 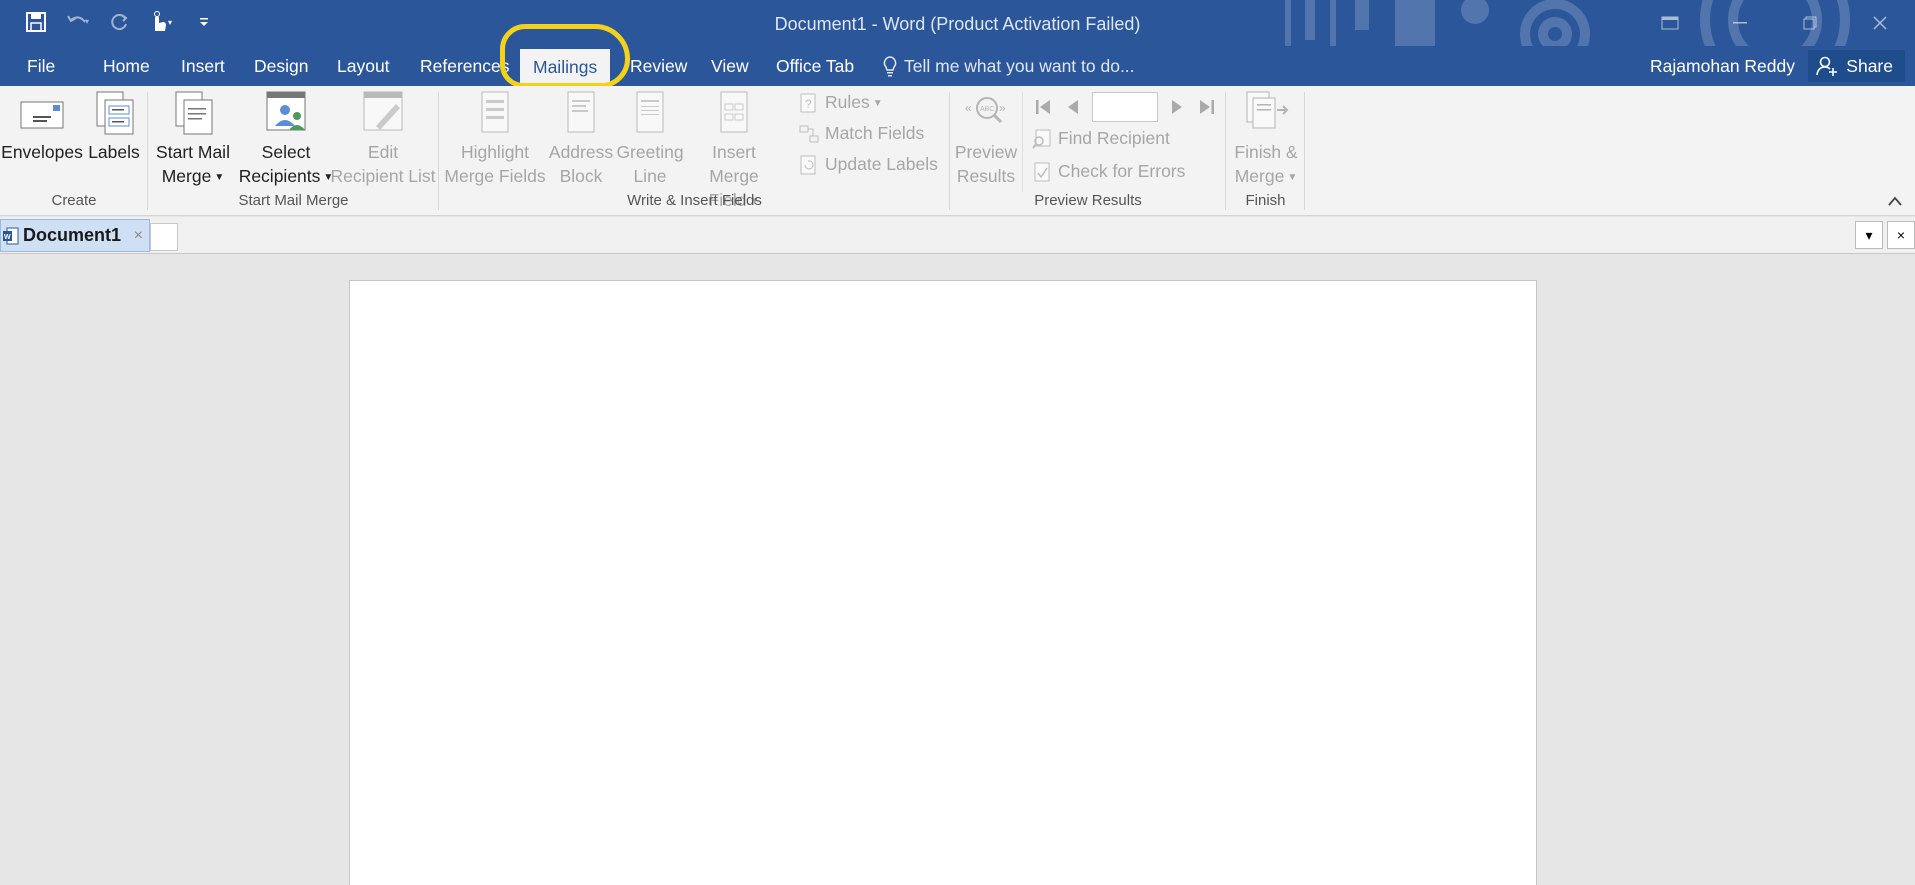 What do you see at coordinates (1122, 171) in the screenshot?
I see `check-errors-label: Check for Errors` at bounding box center [1122, 171].